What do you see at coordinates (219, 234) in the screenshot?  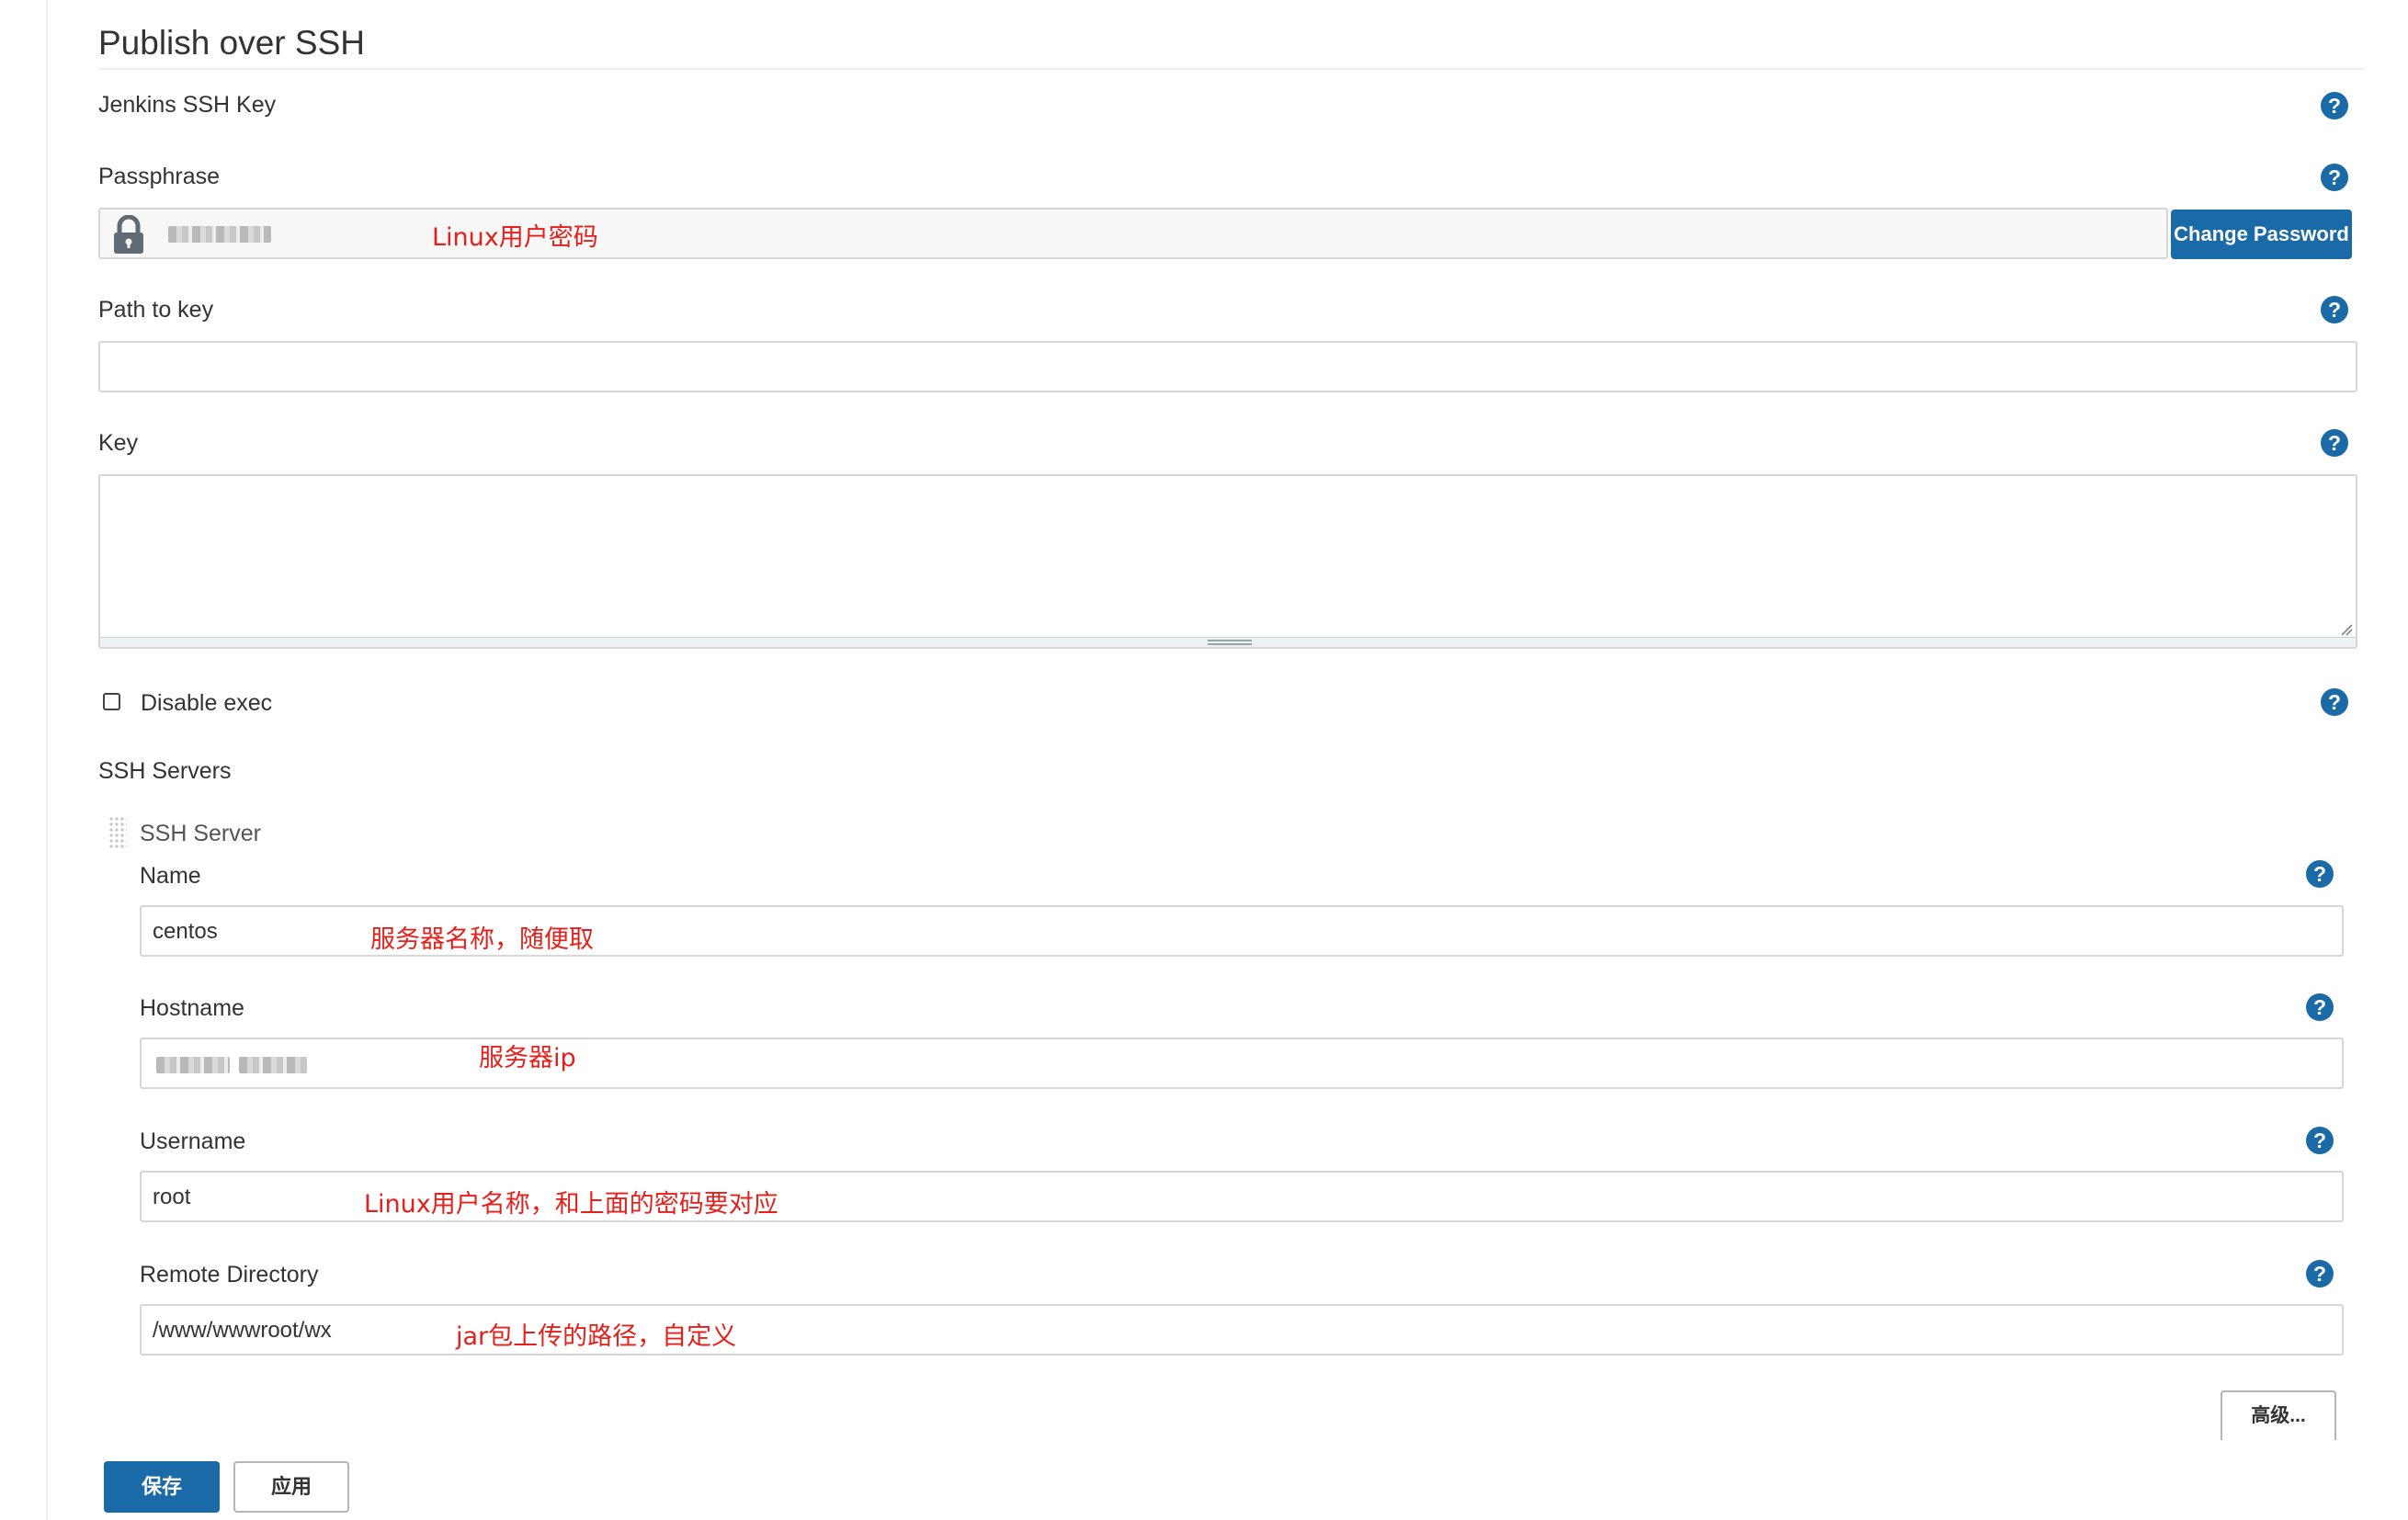 I see `masked-passphrase` at bounding box center [219, 234].